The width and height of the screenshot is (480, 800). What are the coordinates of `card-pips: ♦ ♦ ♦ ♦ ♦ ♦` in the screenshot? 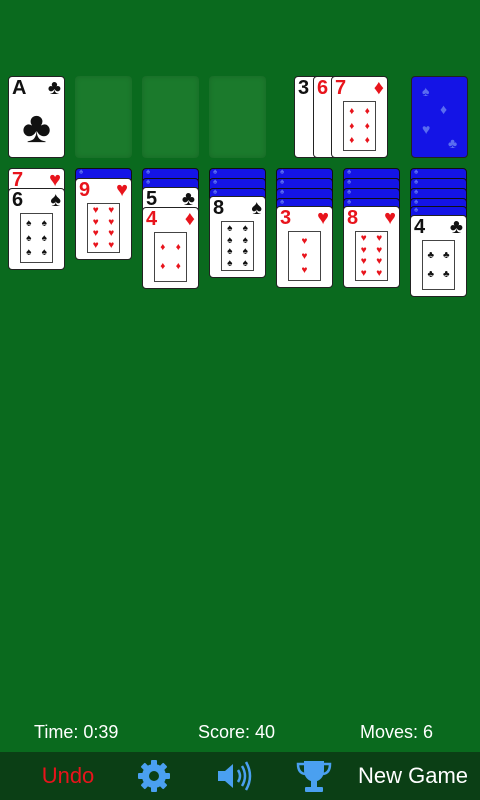 It's located at (359, 126).